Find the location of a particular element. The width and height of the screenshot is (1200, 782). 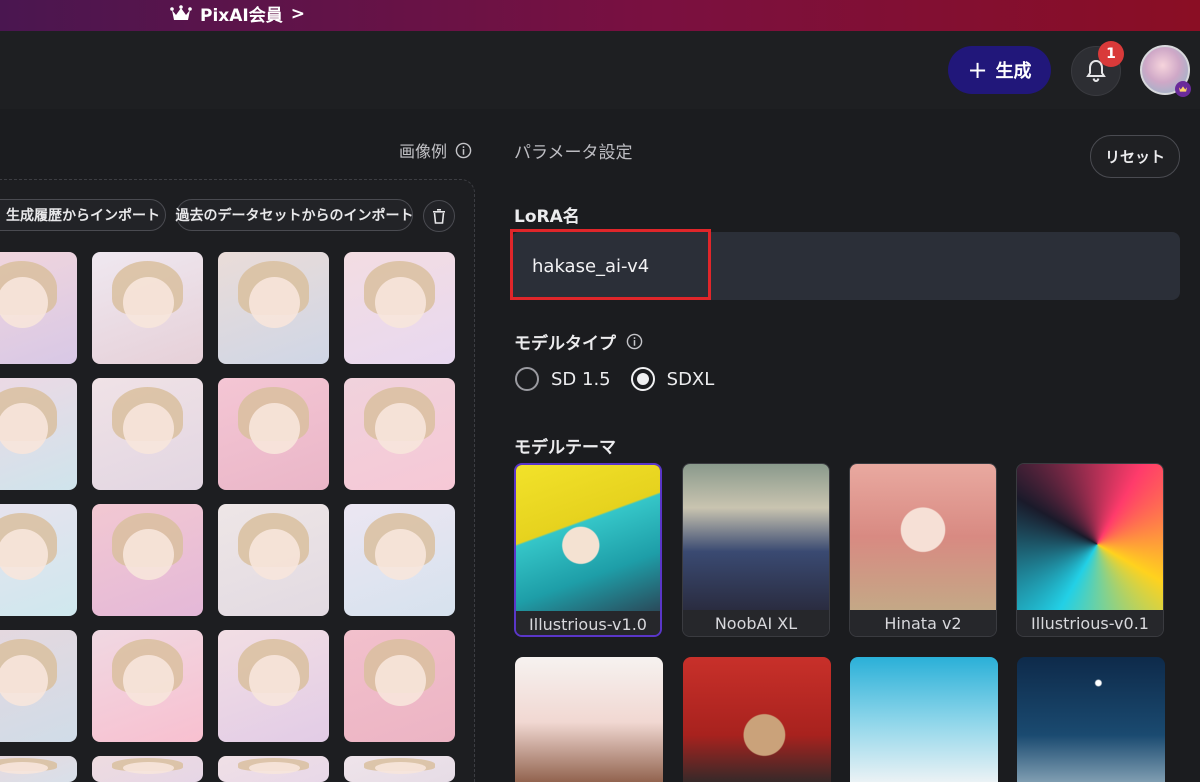

crown-icon is located at coordinates (181, 12).